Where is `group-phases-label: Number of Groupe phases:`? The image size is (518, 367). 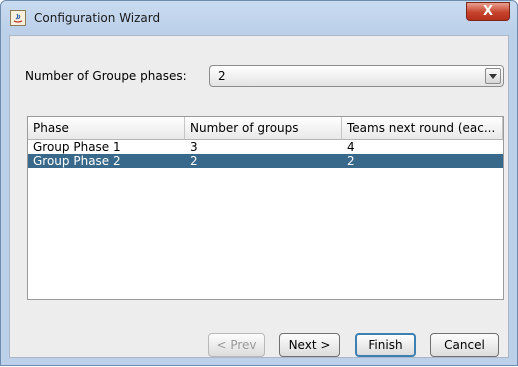 group-phases-label: Number of Groupe phases: is located at coordinates (106, 76).